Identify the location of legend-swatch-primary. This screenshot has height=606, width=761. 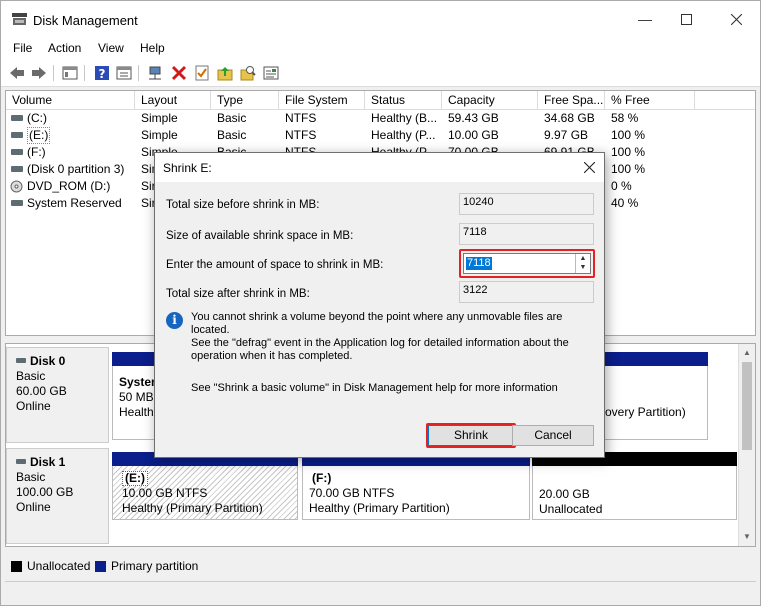
(100, 566).